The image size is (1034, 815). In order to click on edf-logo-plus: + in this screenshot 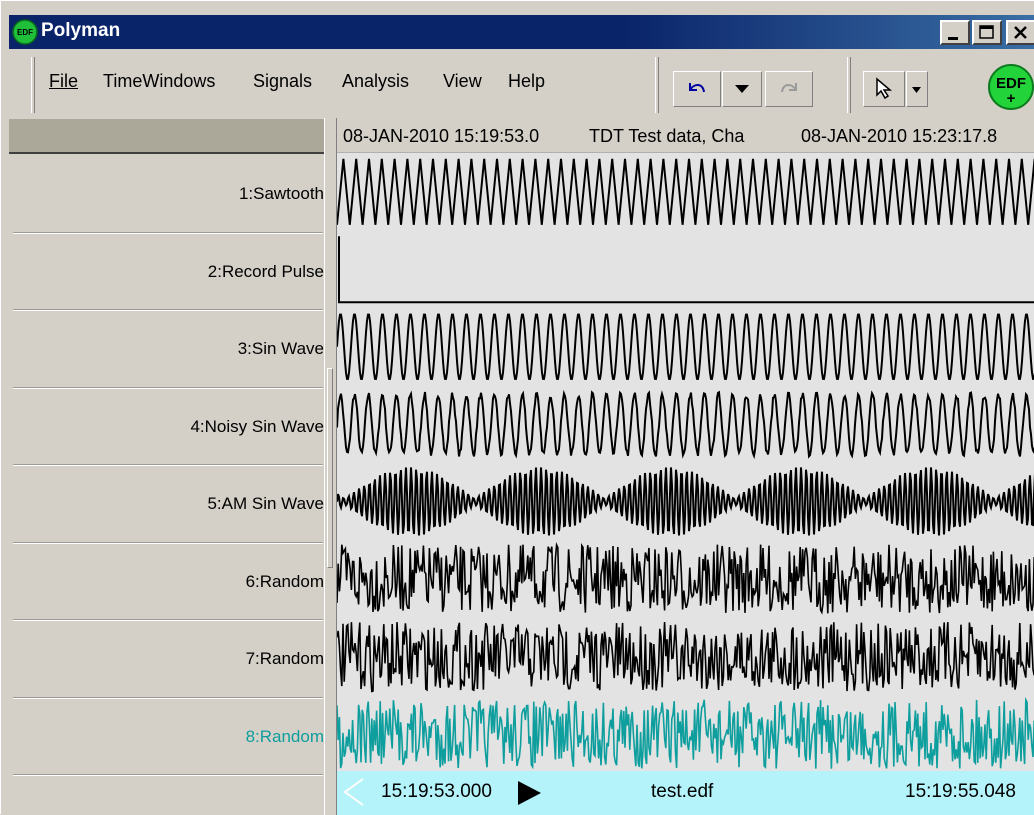, I will do `click(1011, 98)`.